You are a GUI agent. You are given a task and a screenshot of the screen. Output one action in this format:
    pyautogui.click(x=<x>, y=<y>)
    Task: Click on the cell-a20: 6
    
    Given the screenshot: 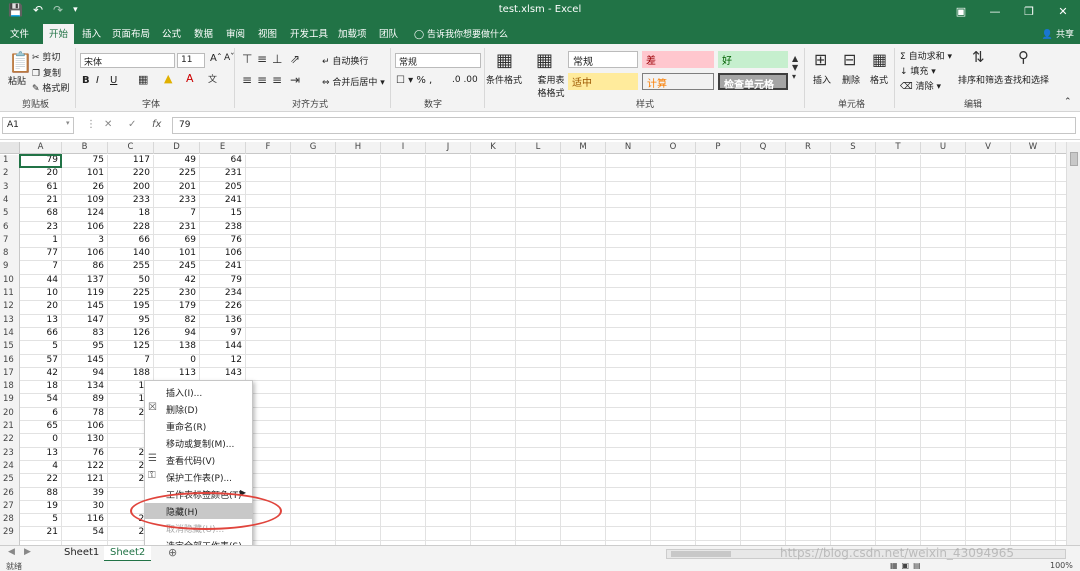 What is the action you would take?
    pyautogui.click(x=41, y=414)
    